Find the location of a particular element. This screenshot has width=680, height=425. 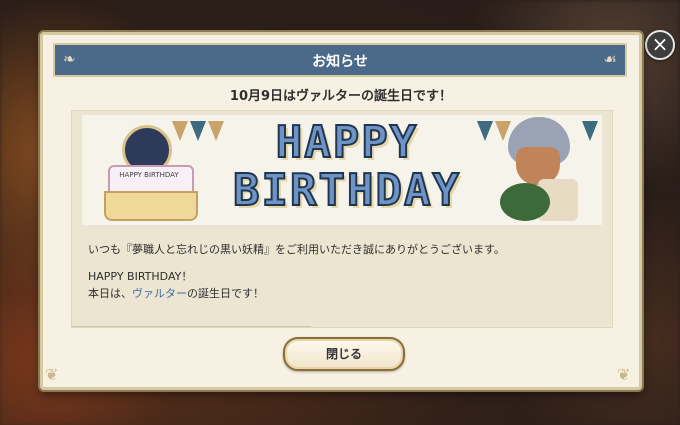

notice-headline: 10月9日はヴァルターの誕生日です！ is located at coordinates (341, 96).